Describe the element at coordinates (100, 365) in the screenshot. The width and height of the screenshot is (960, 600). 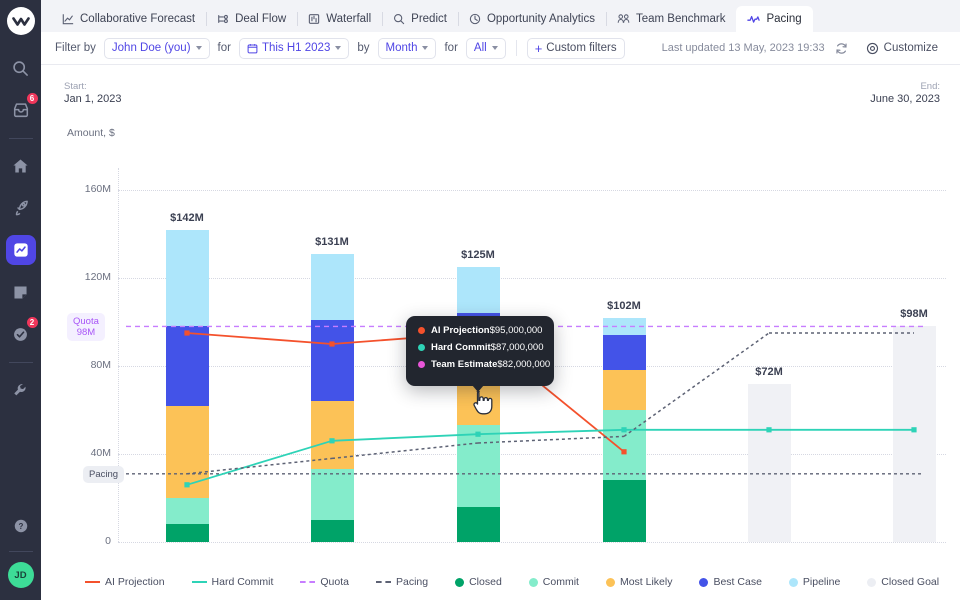
I see `y-axis-tick: 80M` at that location.